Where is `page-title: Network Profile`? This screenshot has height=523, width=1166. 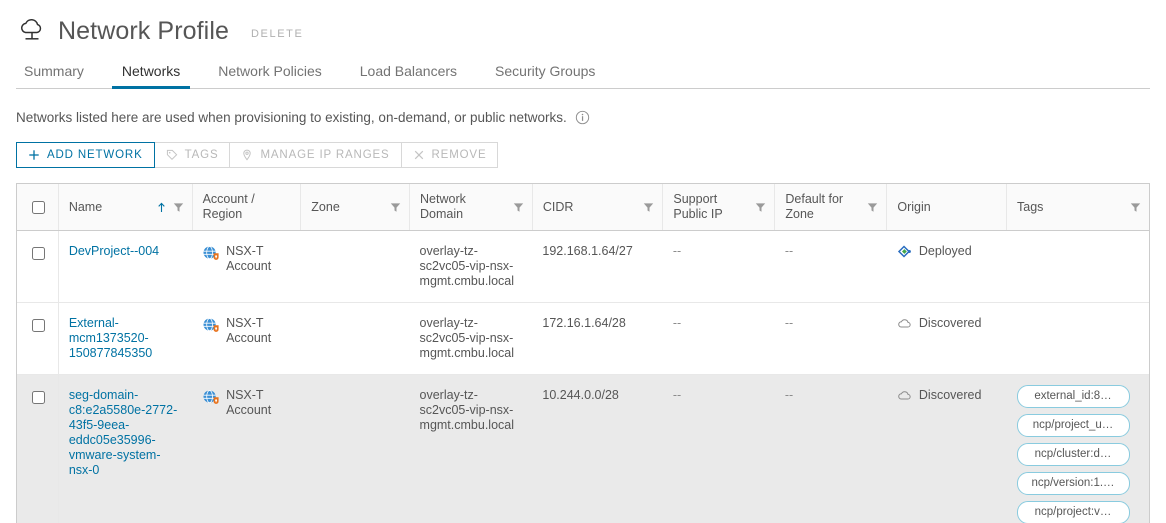
page-title: Network Profile is located at coordinates (143, 31).